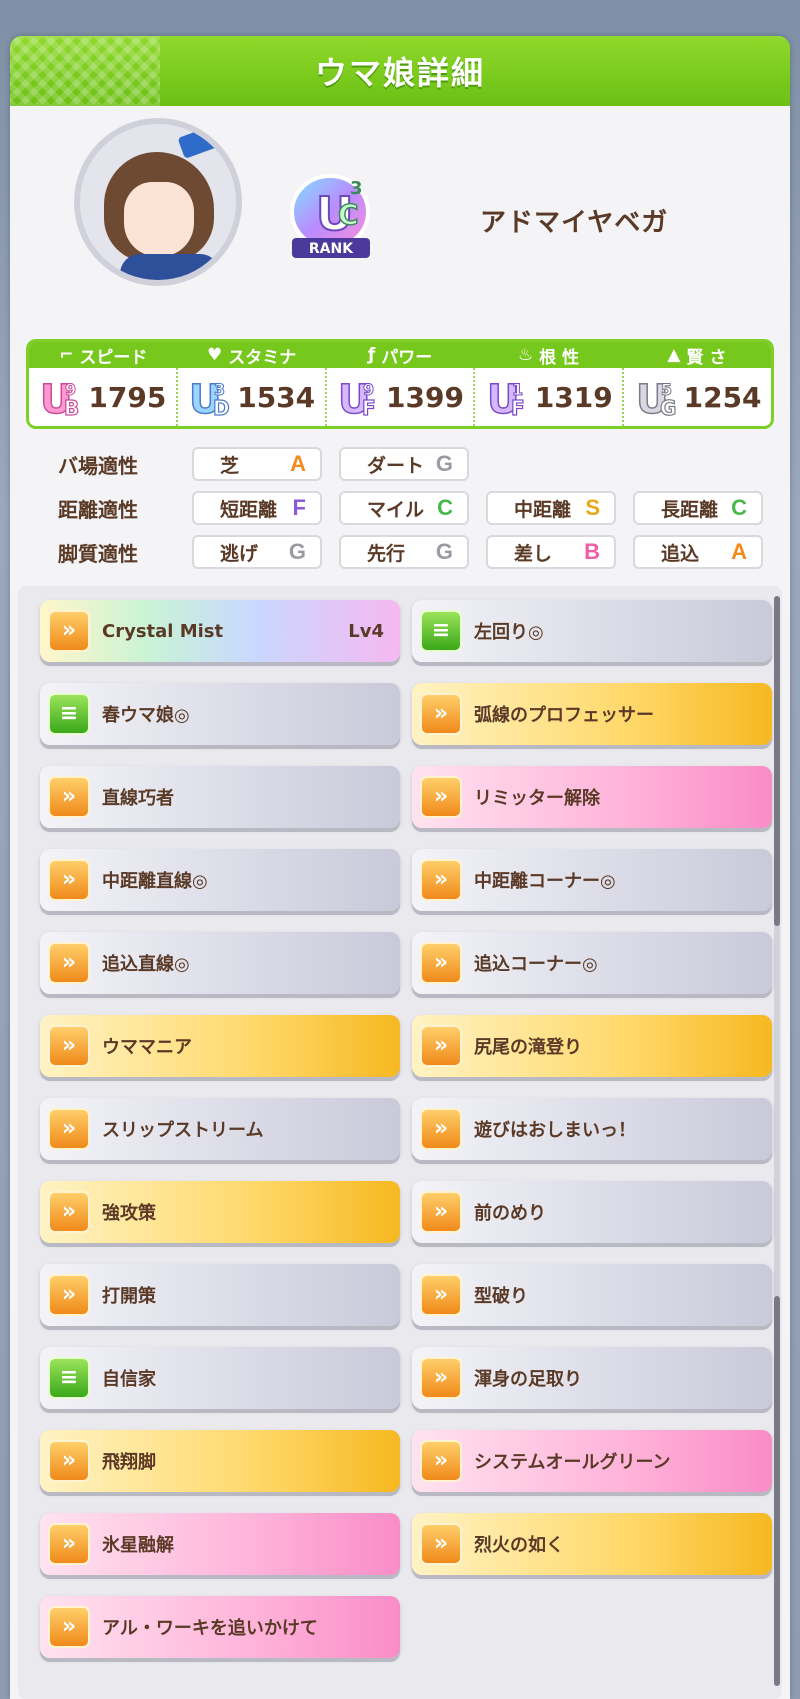 Image resolution: width=800 pixels, height=1699 pixels. I want to click on skill-item: » 型破り, so click(592, 1295).